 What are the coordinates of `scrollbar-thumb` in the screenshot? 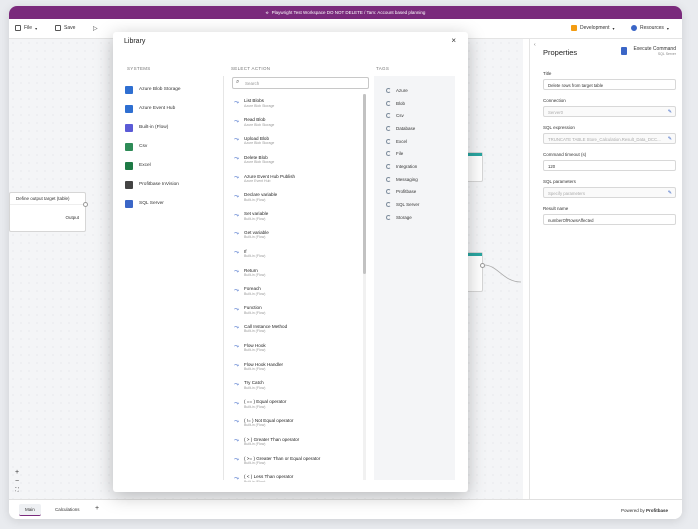 It's located at (364, 184).